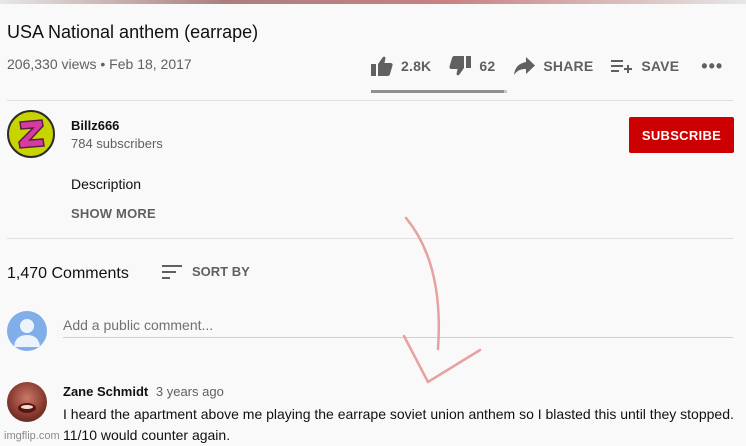 The height and width of the screenshot is (446, 746). What do you see at coordinates (221, 271) in the screenshot?
I see `sort-by-label: SORT BY` at bounding box center [221, 271].